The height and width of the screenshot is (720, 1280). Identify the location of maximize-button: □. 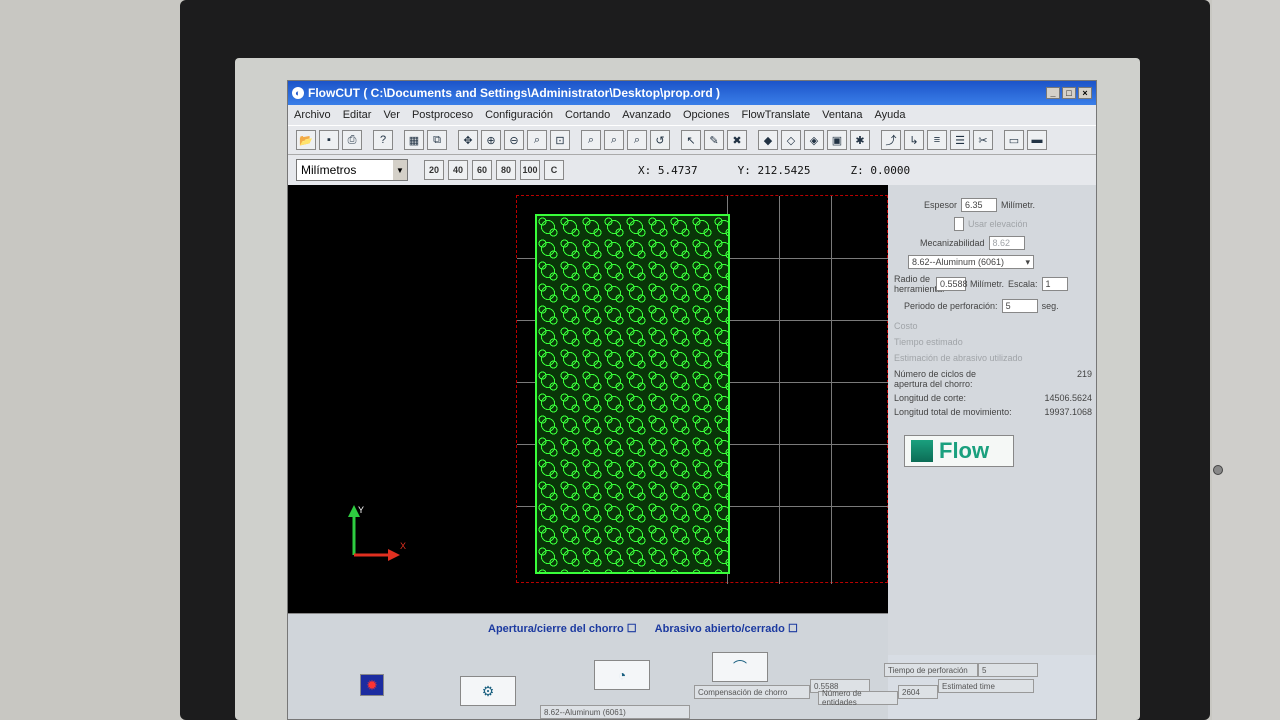
(1069, 93).